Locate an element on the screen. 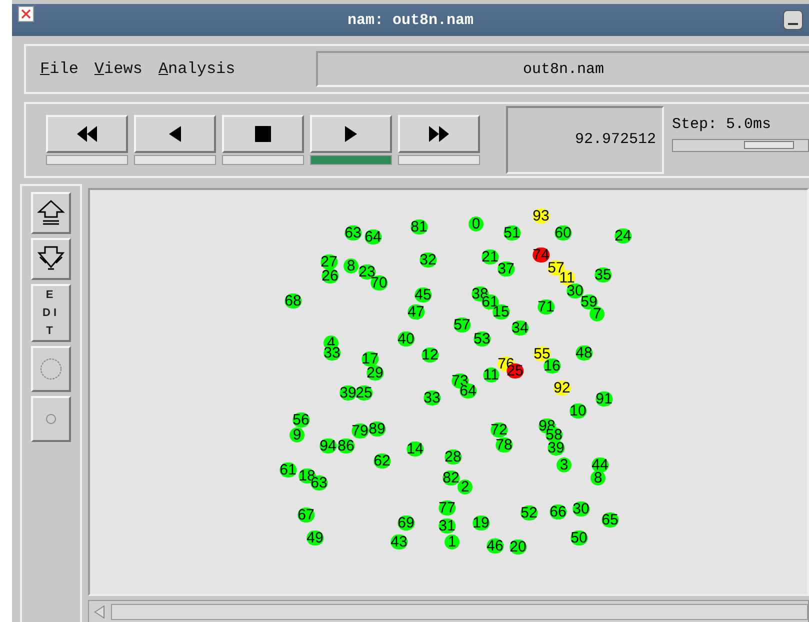 This screenshot has height=622, width=809. forward-button is located at coordinates (439, 134).